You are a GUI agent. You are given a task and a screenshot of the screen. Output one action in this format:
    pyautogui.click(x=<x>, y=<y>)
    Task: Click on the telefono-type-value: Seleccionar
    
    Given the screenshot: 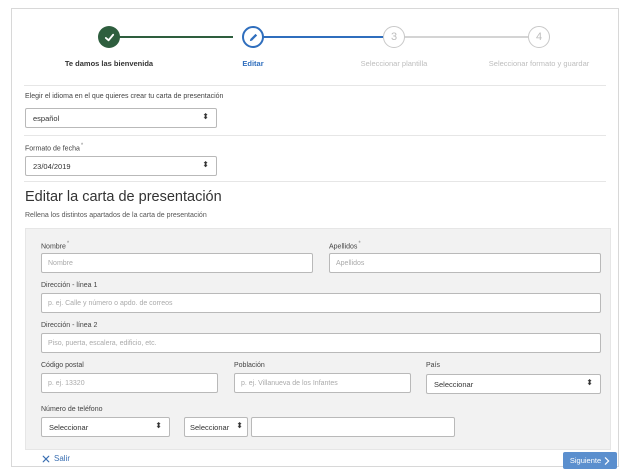 What is the action you would take?
    pyautogui.click(x=69, y=427)
    